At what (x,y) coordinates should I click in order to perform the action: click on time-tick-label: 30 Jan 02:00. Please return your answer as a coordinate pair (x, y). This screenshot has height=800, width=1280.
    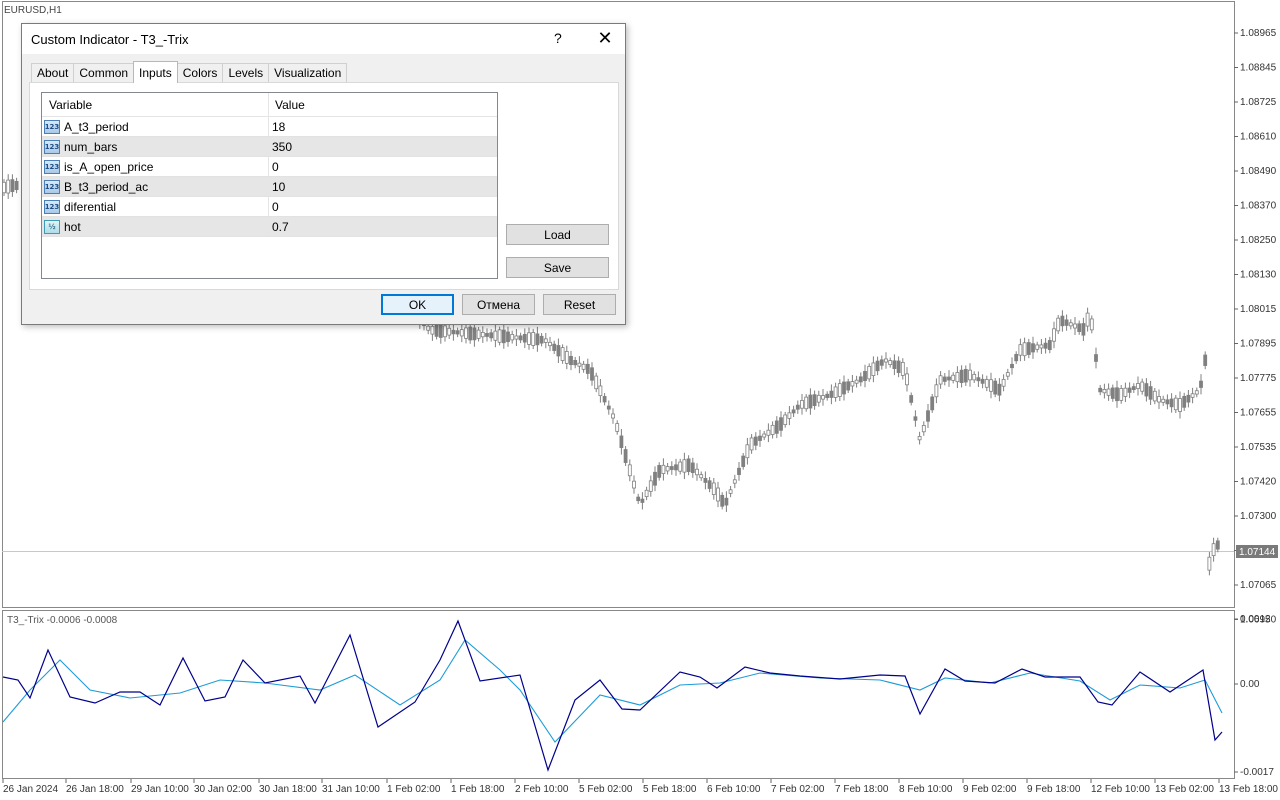
    Looking at the image, I should click on (223, 789).